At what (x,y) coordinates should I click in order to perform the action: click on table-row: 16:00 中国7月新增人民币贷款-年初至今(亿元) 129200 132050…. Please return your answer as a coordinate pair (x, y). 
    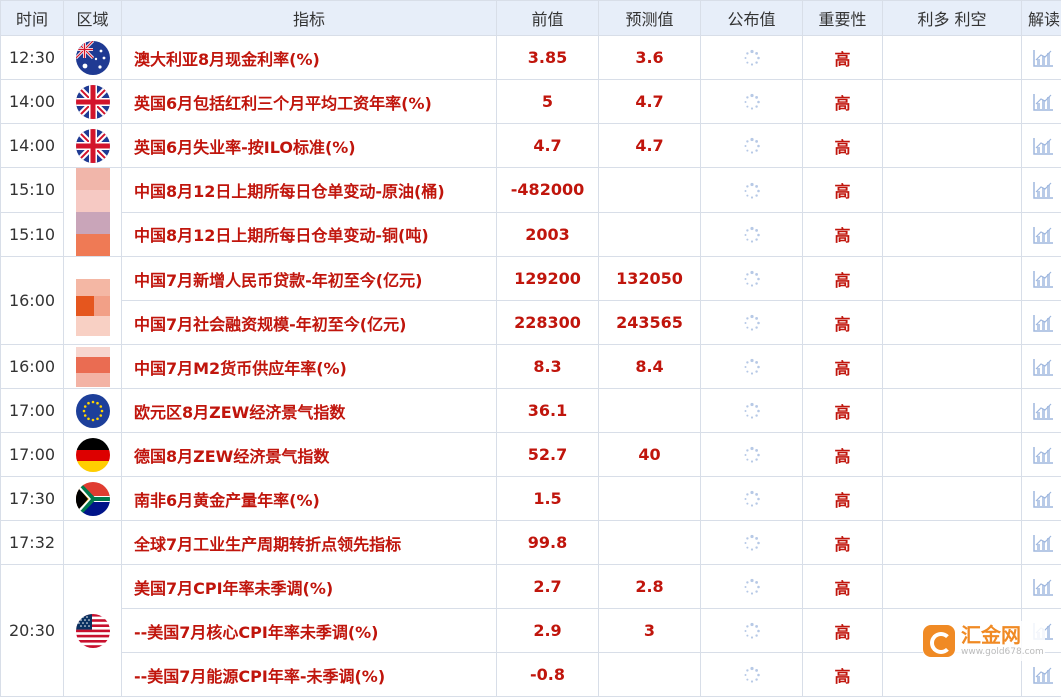
    Looking at the image, I should click on (531, 279).